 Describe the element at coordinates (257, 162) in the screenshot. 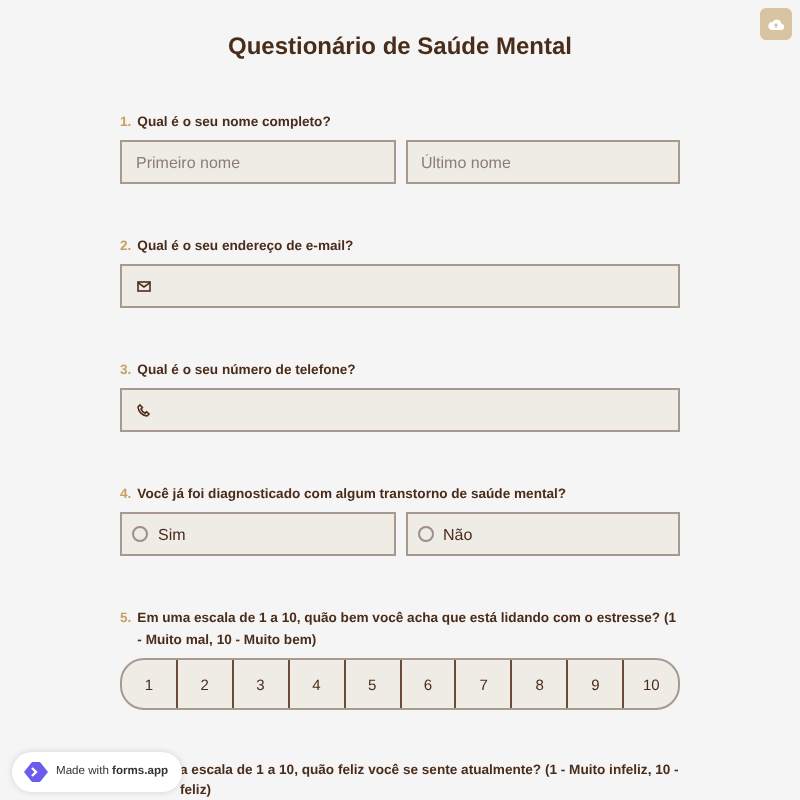

I see `input-field: Primeiro nome` at that location.